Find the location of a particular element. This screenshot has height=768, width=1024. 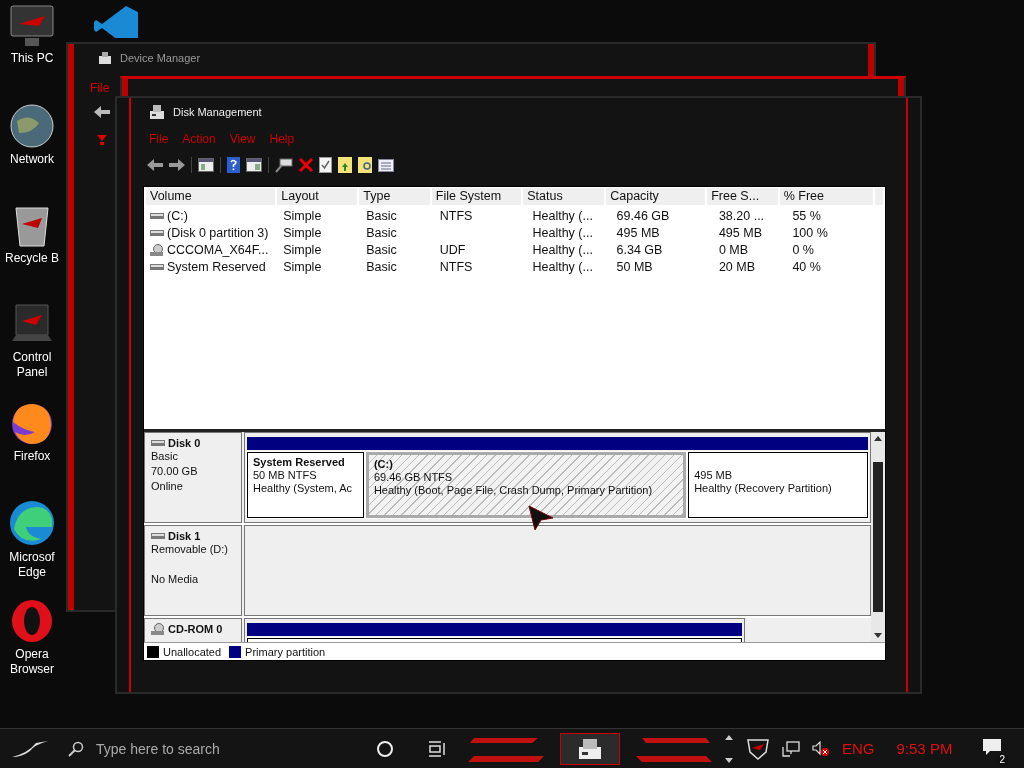

disk-info-panel: Disk 0 Basic 70.00 GB Online is located at coordinates (193, 477).